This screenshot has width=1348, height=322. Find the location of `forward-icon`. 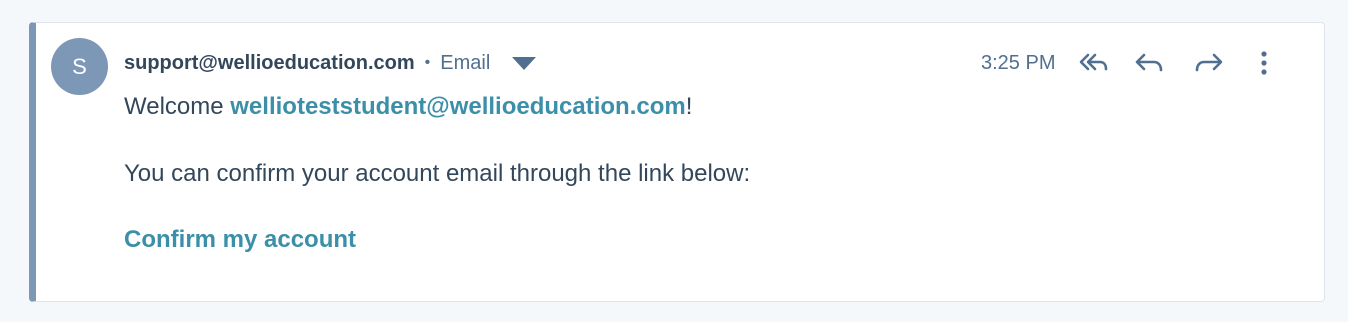

forward-icon is located at coordinates (1209, 63).